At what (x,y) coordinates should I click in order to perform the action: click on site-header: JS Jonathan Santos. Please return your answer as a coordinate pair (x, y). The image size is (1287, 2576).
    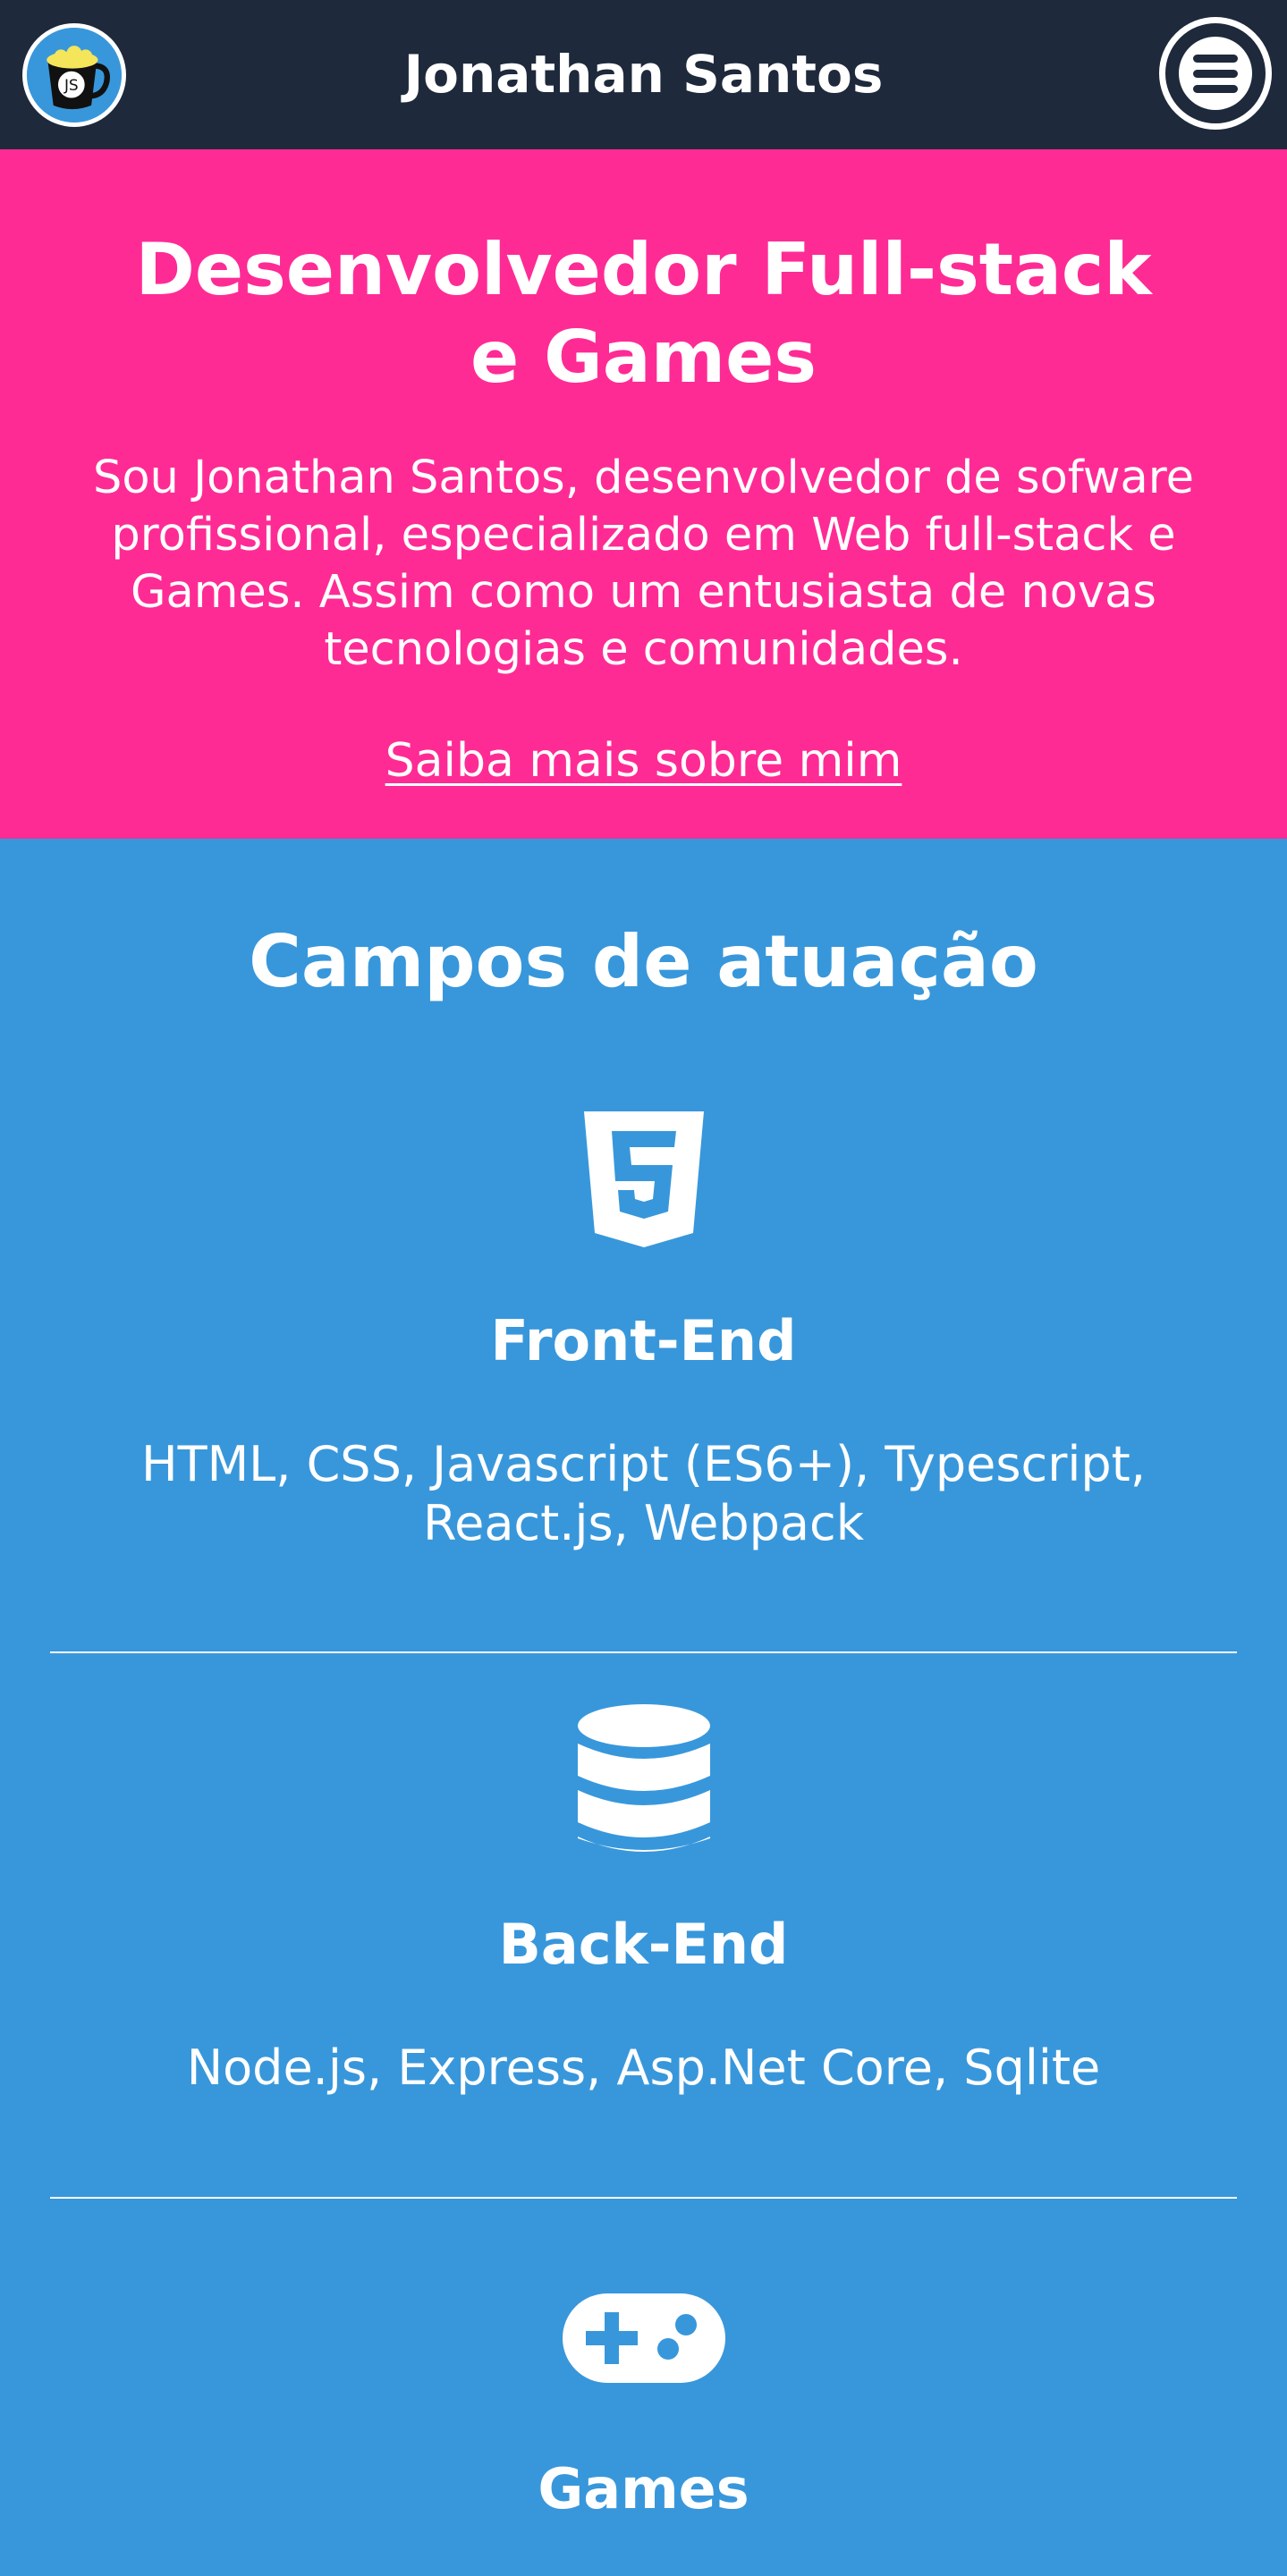
    Looking at the image, I should click on (643, 74).